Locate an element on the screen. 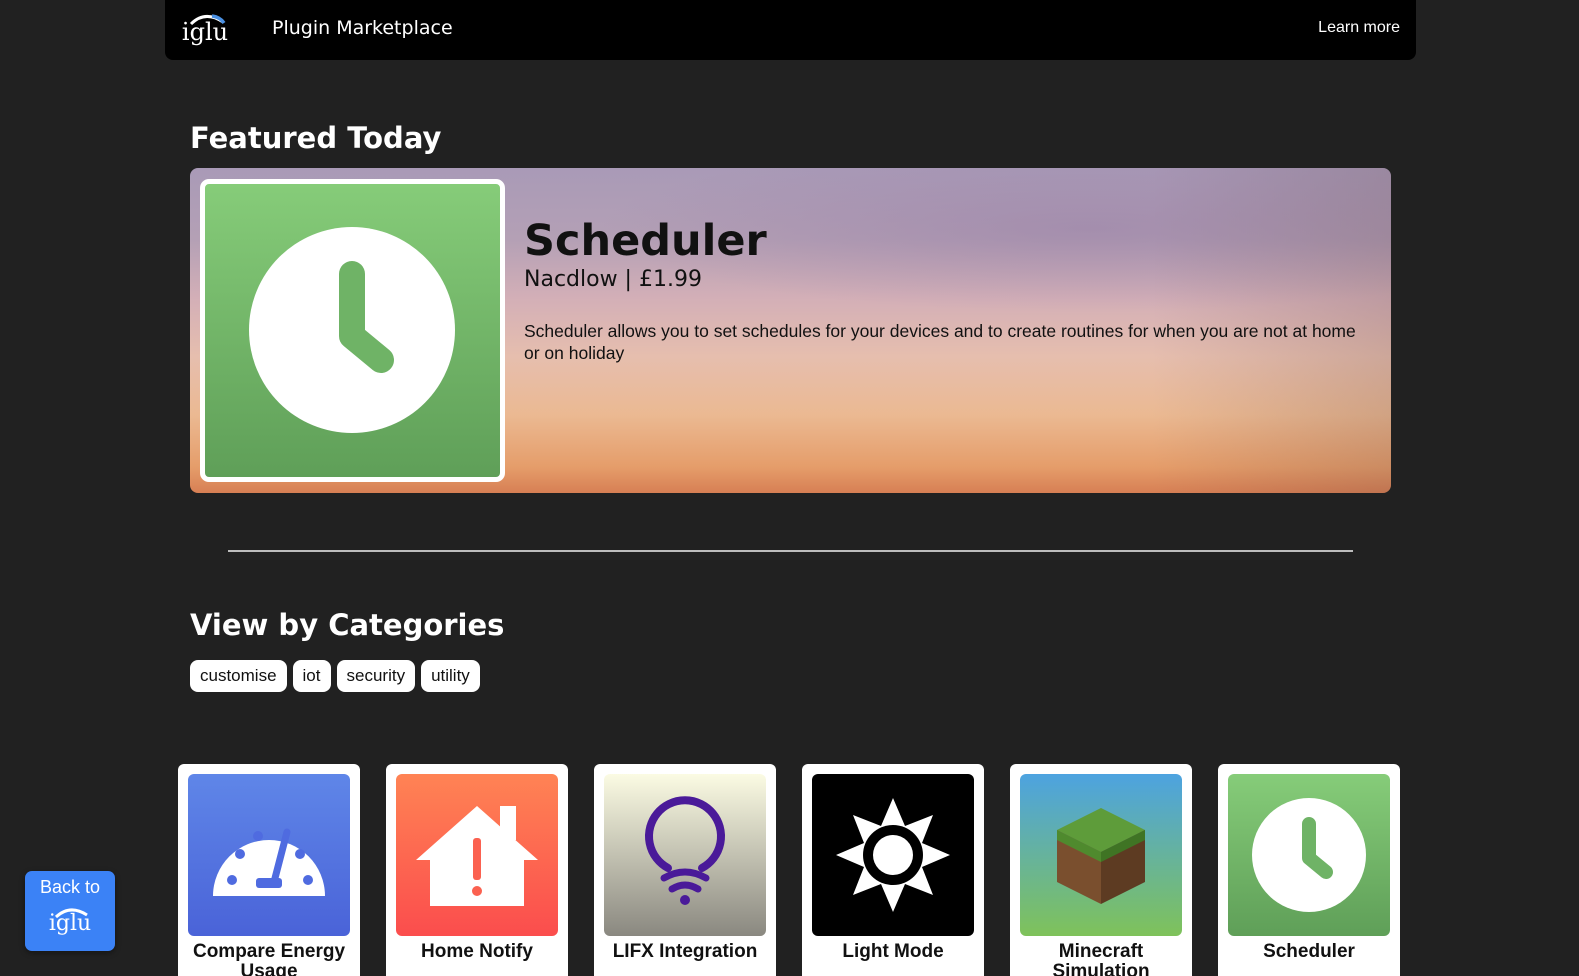 The width and height of the screenshot is (1579, 976). category-chip-iot: iot is located at coordinates (311, 676).